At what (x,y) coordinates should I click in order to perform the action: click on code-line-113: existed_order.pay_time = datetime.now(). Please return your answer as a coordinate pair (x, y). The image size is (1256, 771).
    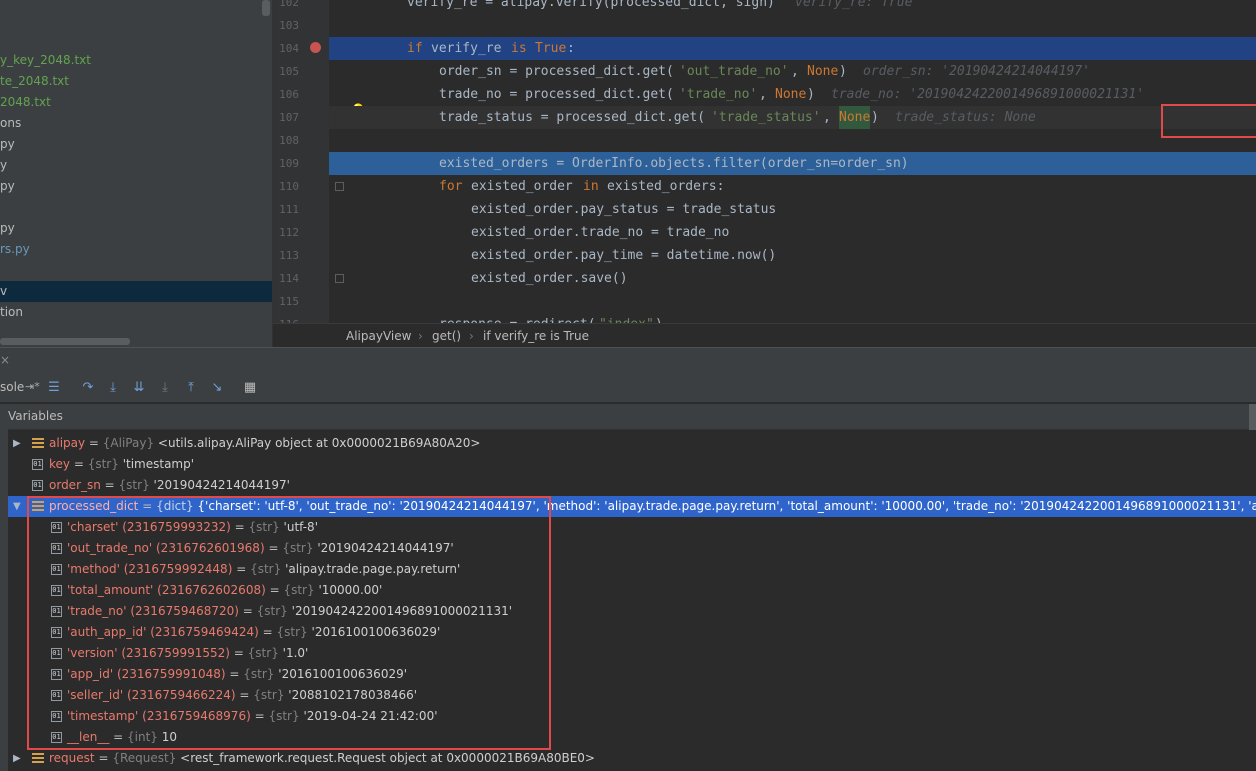
    Looking at the image, I should click on (792, 255).